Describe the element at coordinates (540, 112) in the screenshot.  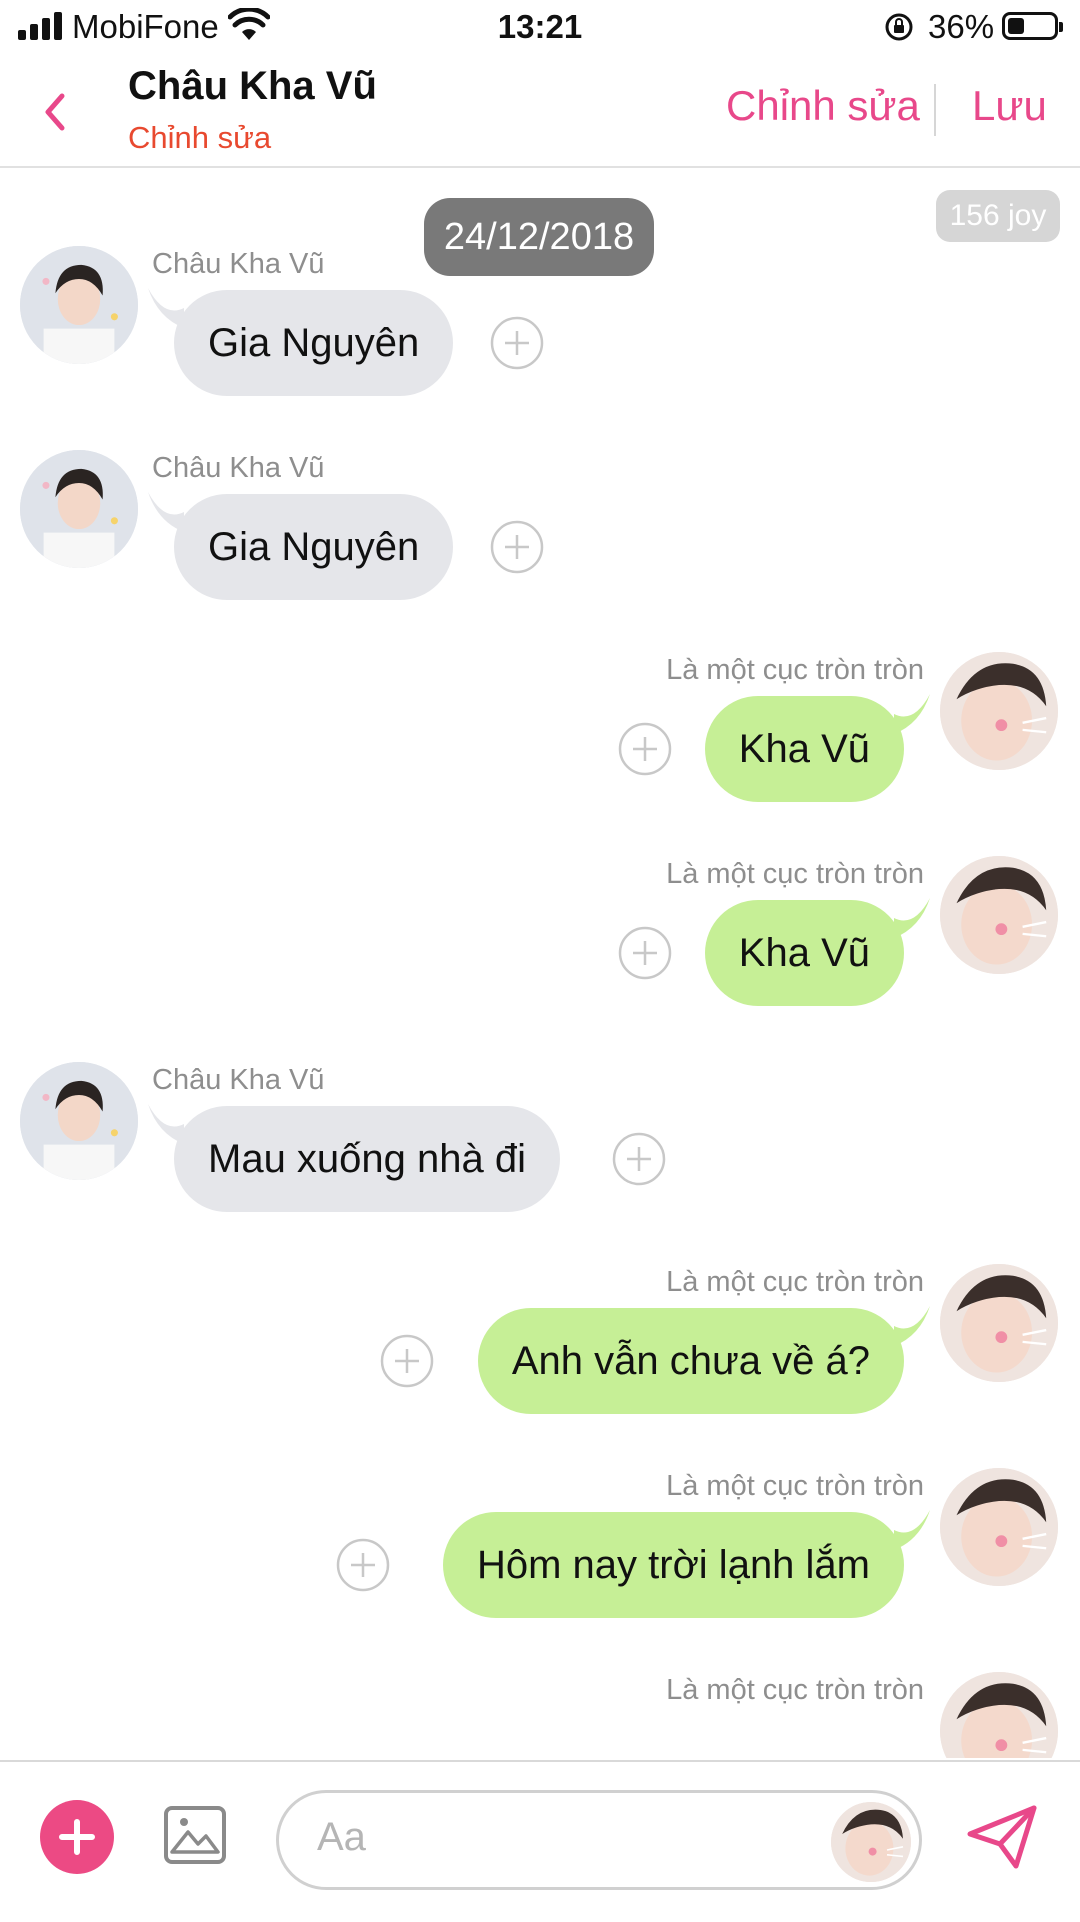
I see `nav-bar: Châu Kha Vũ Chỉnh sửa Chỉnh sửa Lưu` at that location.